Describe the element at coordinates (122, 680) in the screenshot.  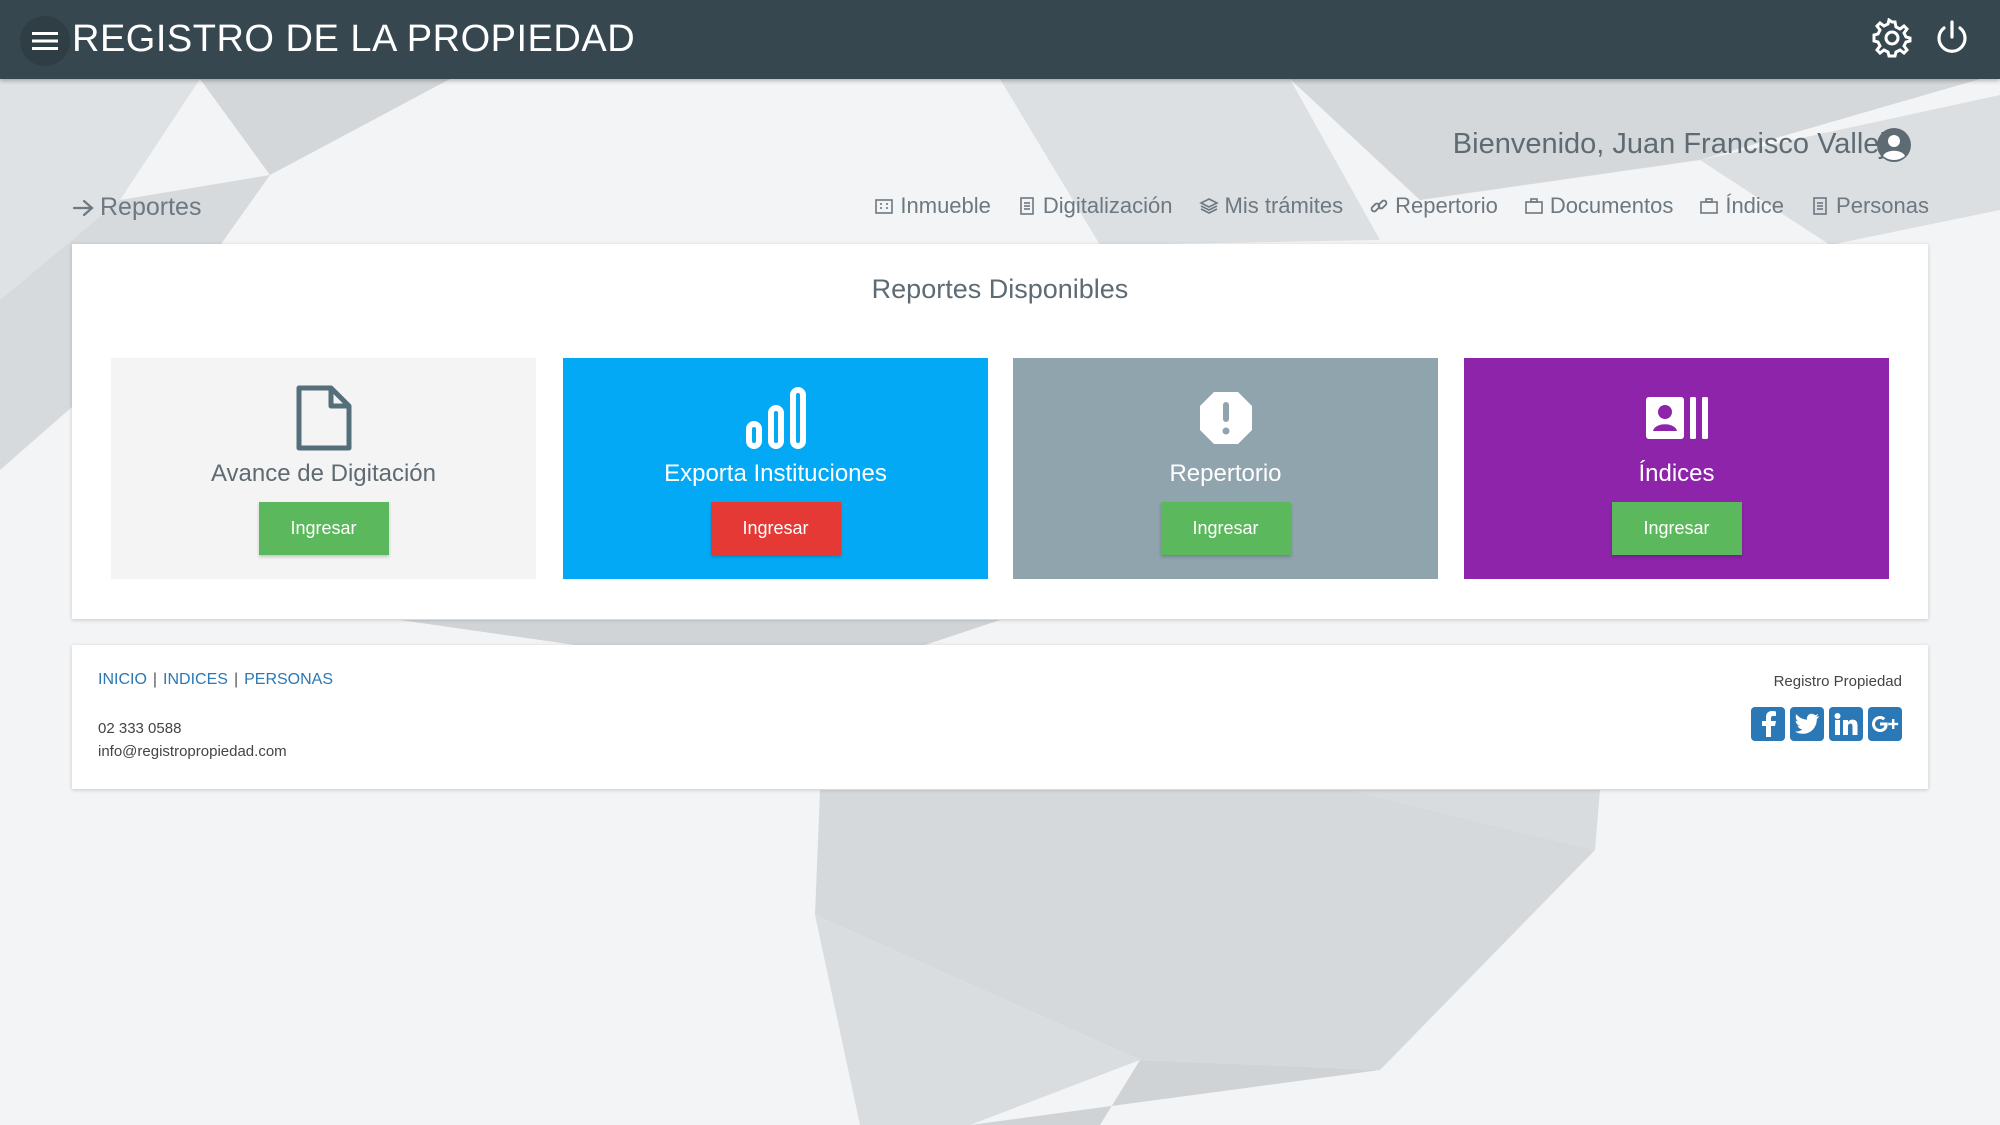
I see `footer-link-inicio: INICIO` at that location.